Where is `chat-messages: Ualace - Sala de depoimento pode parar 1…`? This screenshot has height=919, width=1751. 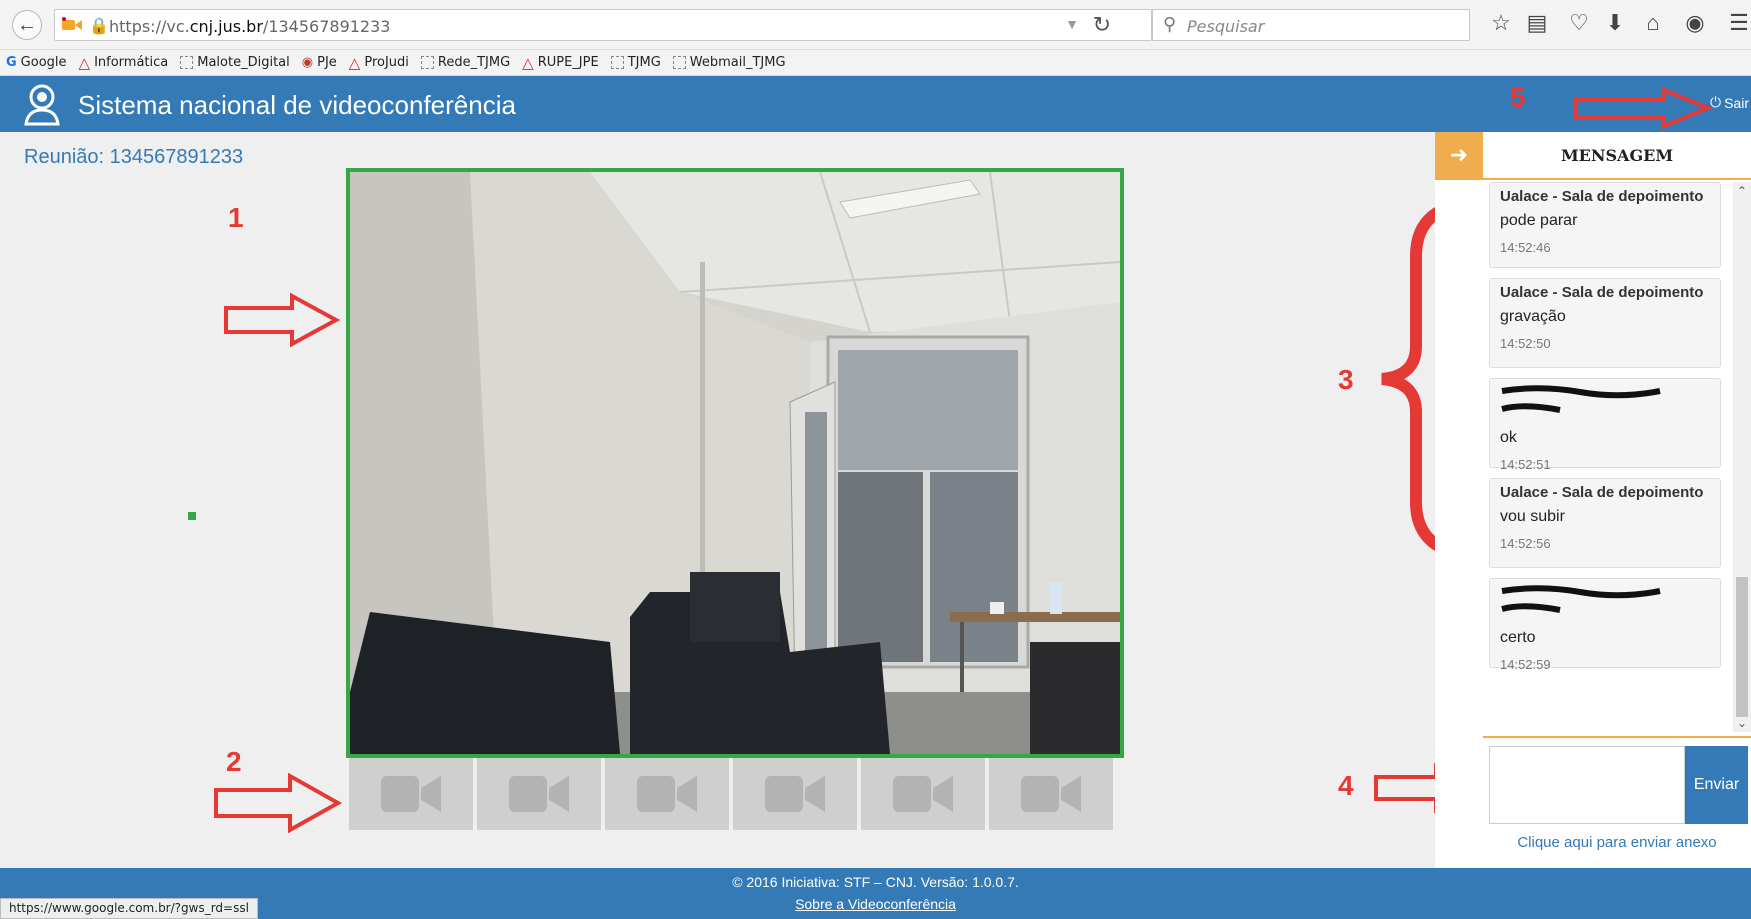 chat-messages: Ualace - Sala de depoimento pode parar 1… is located at coordinates (1617, 457).